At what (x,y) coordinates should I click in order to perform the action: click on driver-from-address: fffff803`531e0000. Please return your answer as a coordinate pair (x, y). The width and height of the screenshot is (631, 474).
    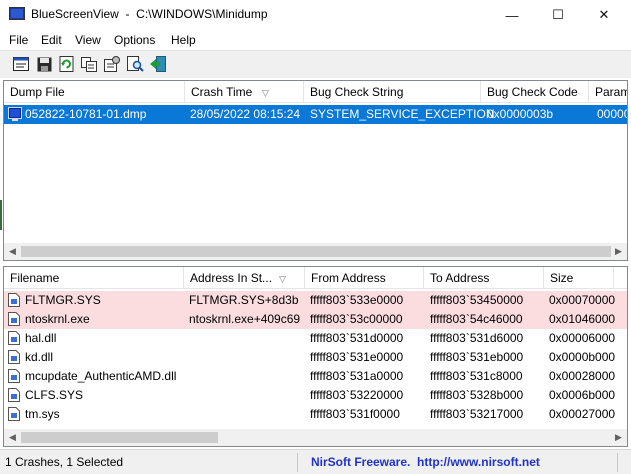
    Looking at the image, I should click on (357, 357).